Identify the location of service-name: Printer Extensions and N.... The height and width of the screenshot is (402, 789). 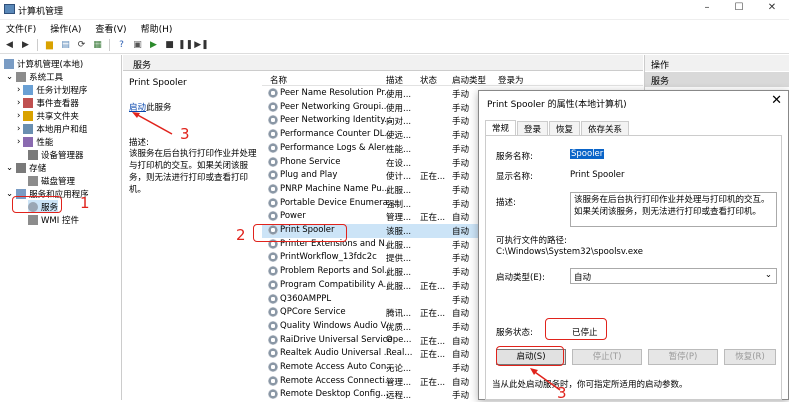
(336, 243).